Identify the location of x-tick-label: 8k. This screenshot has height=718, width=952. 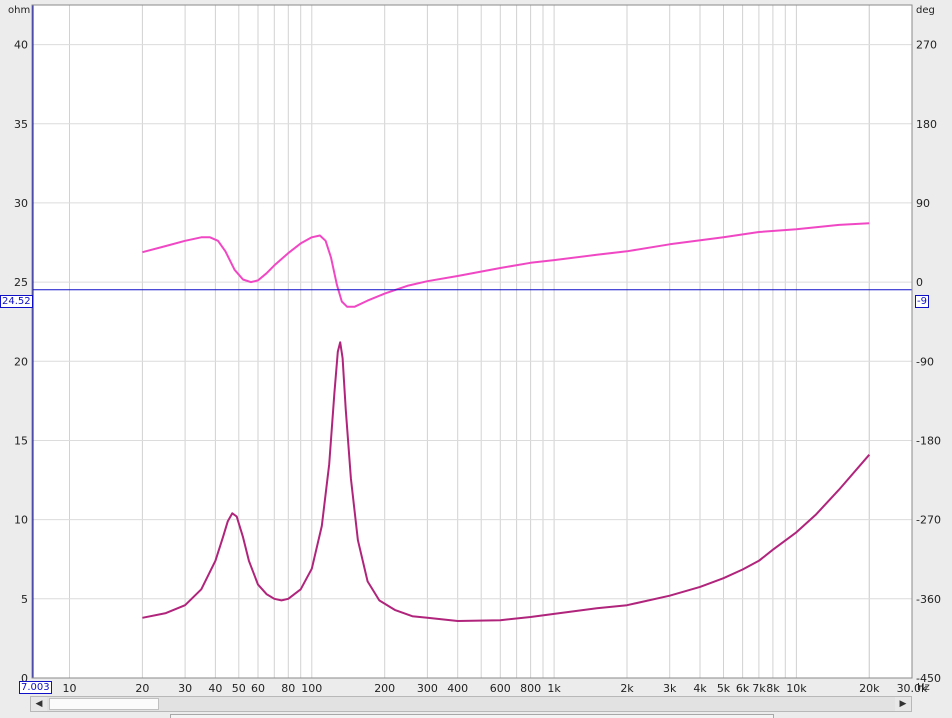
(773, 688).